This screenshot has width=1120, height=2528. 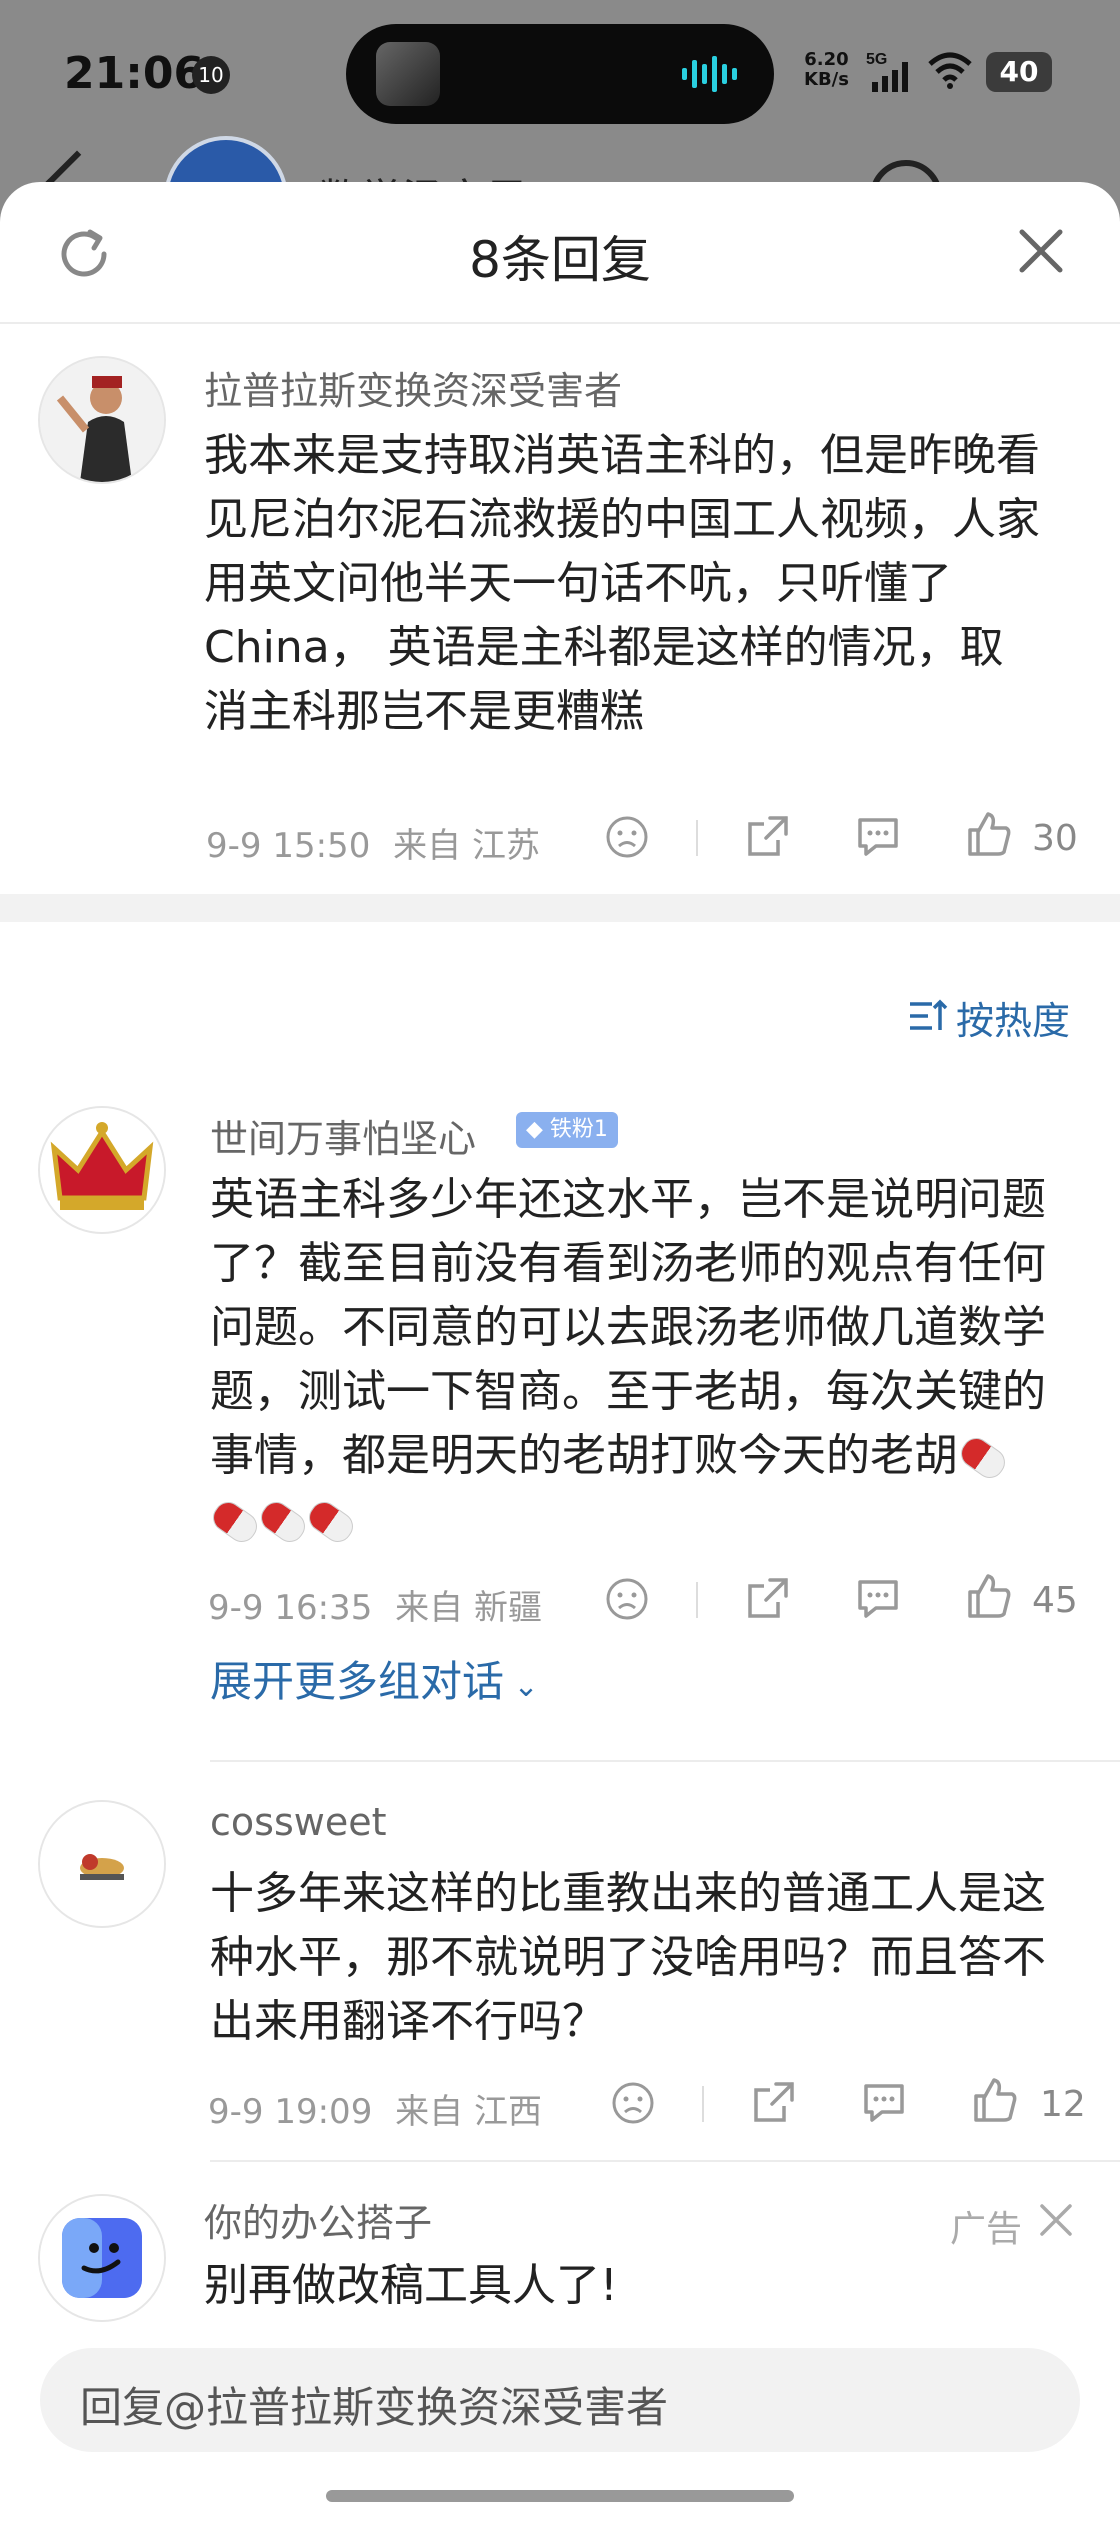 What do you see at coordinates (950, 70) in the screenshot?
I see `wifi-icon` at bounding box center [950, 70].